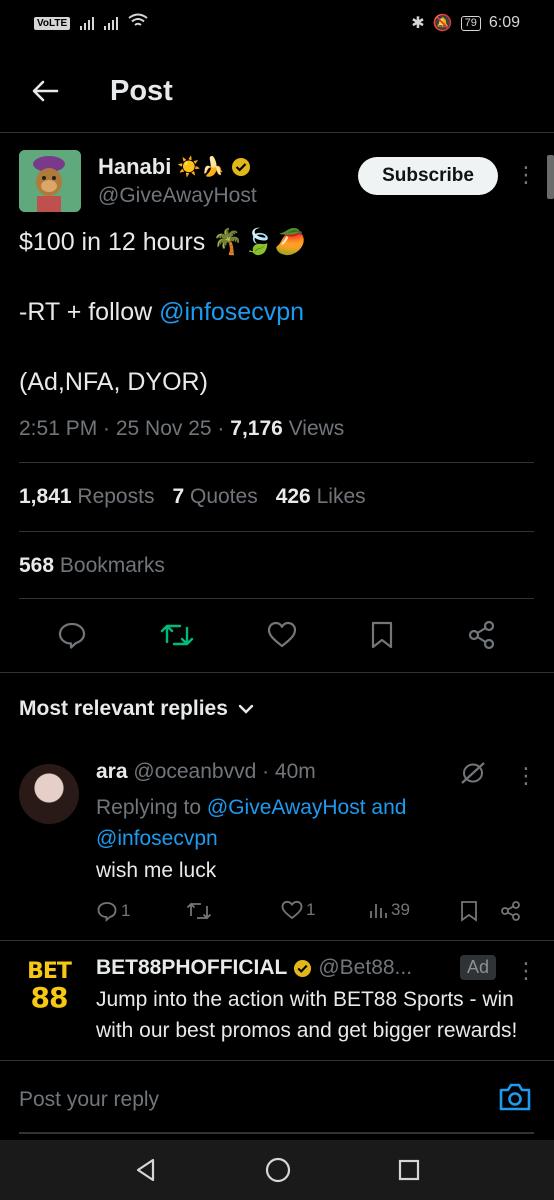  Describe the element at coordinates (151, 807) in the screenshot. I see `replying-prefix: Replying to` at that location.